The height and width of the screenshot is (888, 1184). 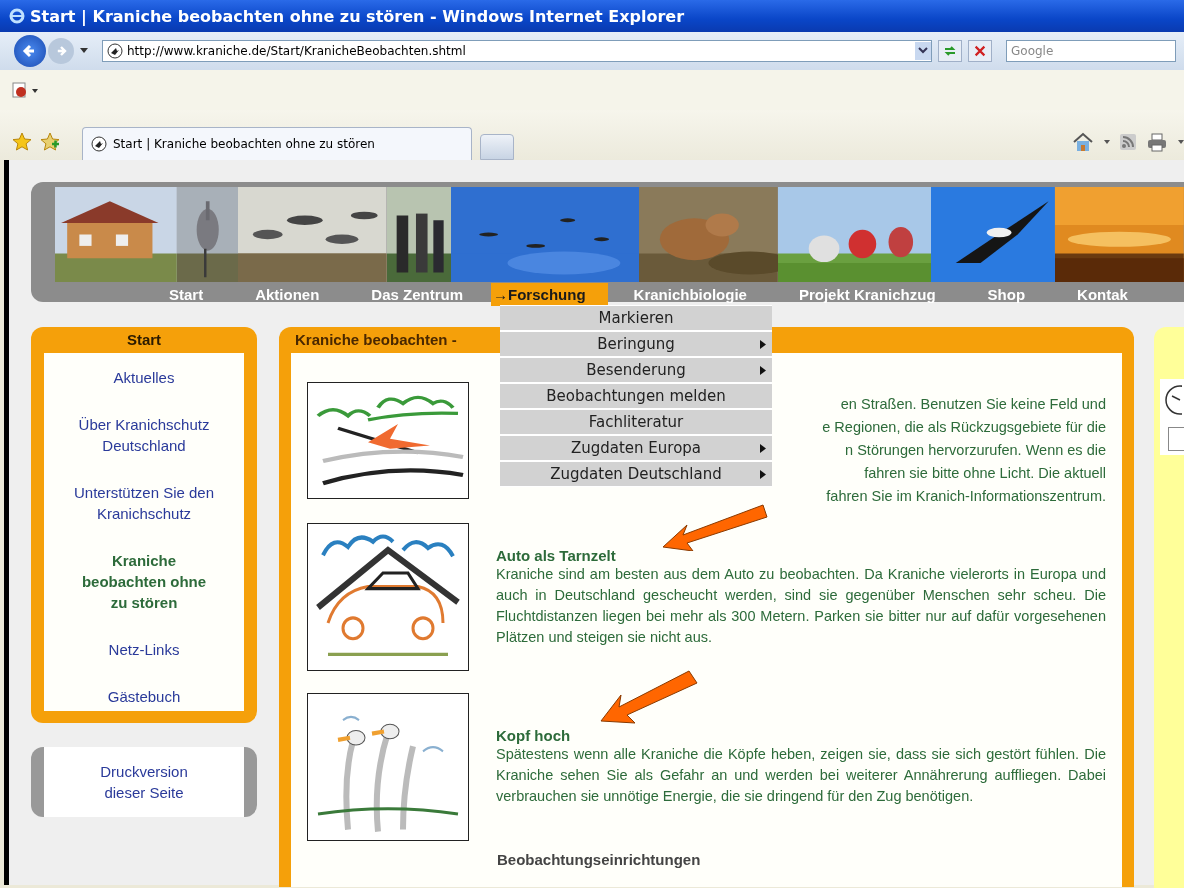 I want to click on stop-button, so click(x=980, y=51).